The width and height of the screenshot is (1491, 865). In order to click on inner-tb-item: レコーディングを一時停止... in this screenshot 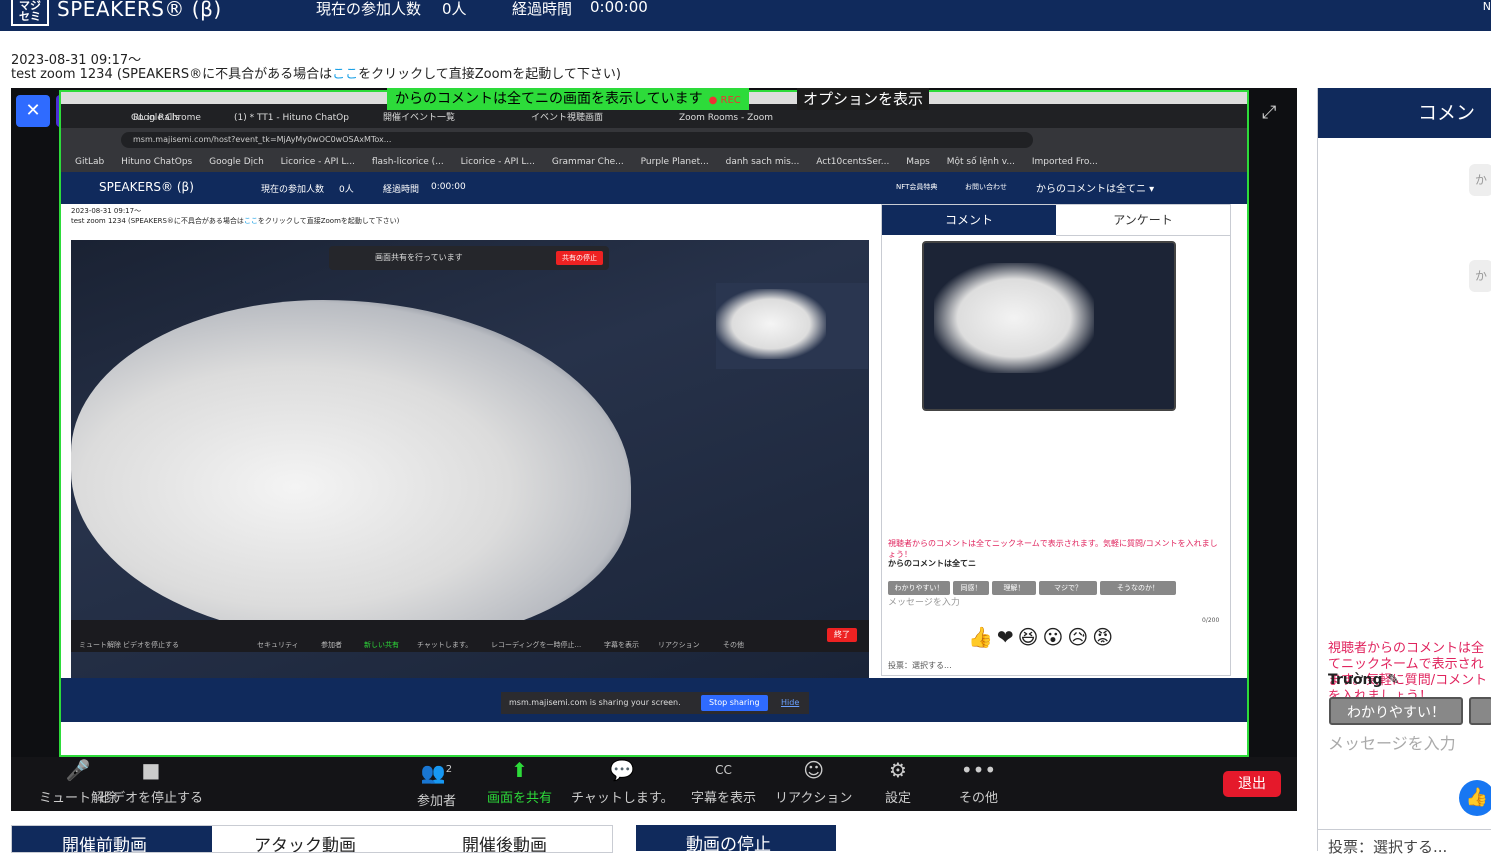, I will do `click(536, 645)`.